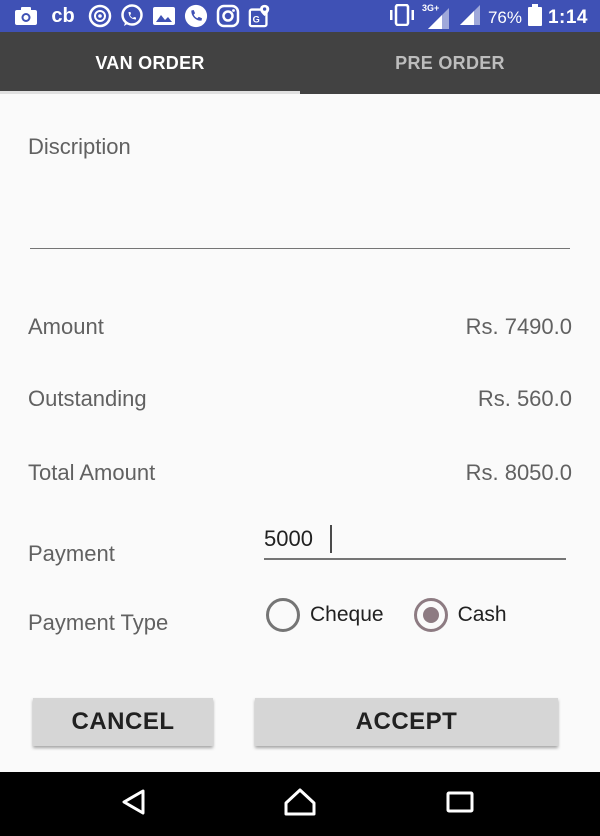 This screenshot has height=836, width=600. I want to click on radio-cheque: Cheque, so click(325, 615).